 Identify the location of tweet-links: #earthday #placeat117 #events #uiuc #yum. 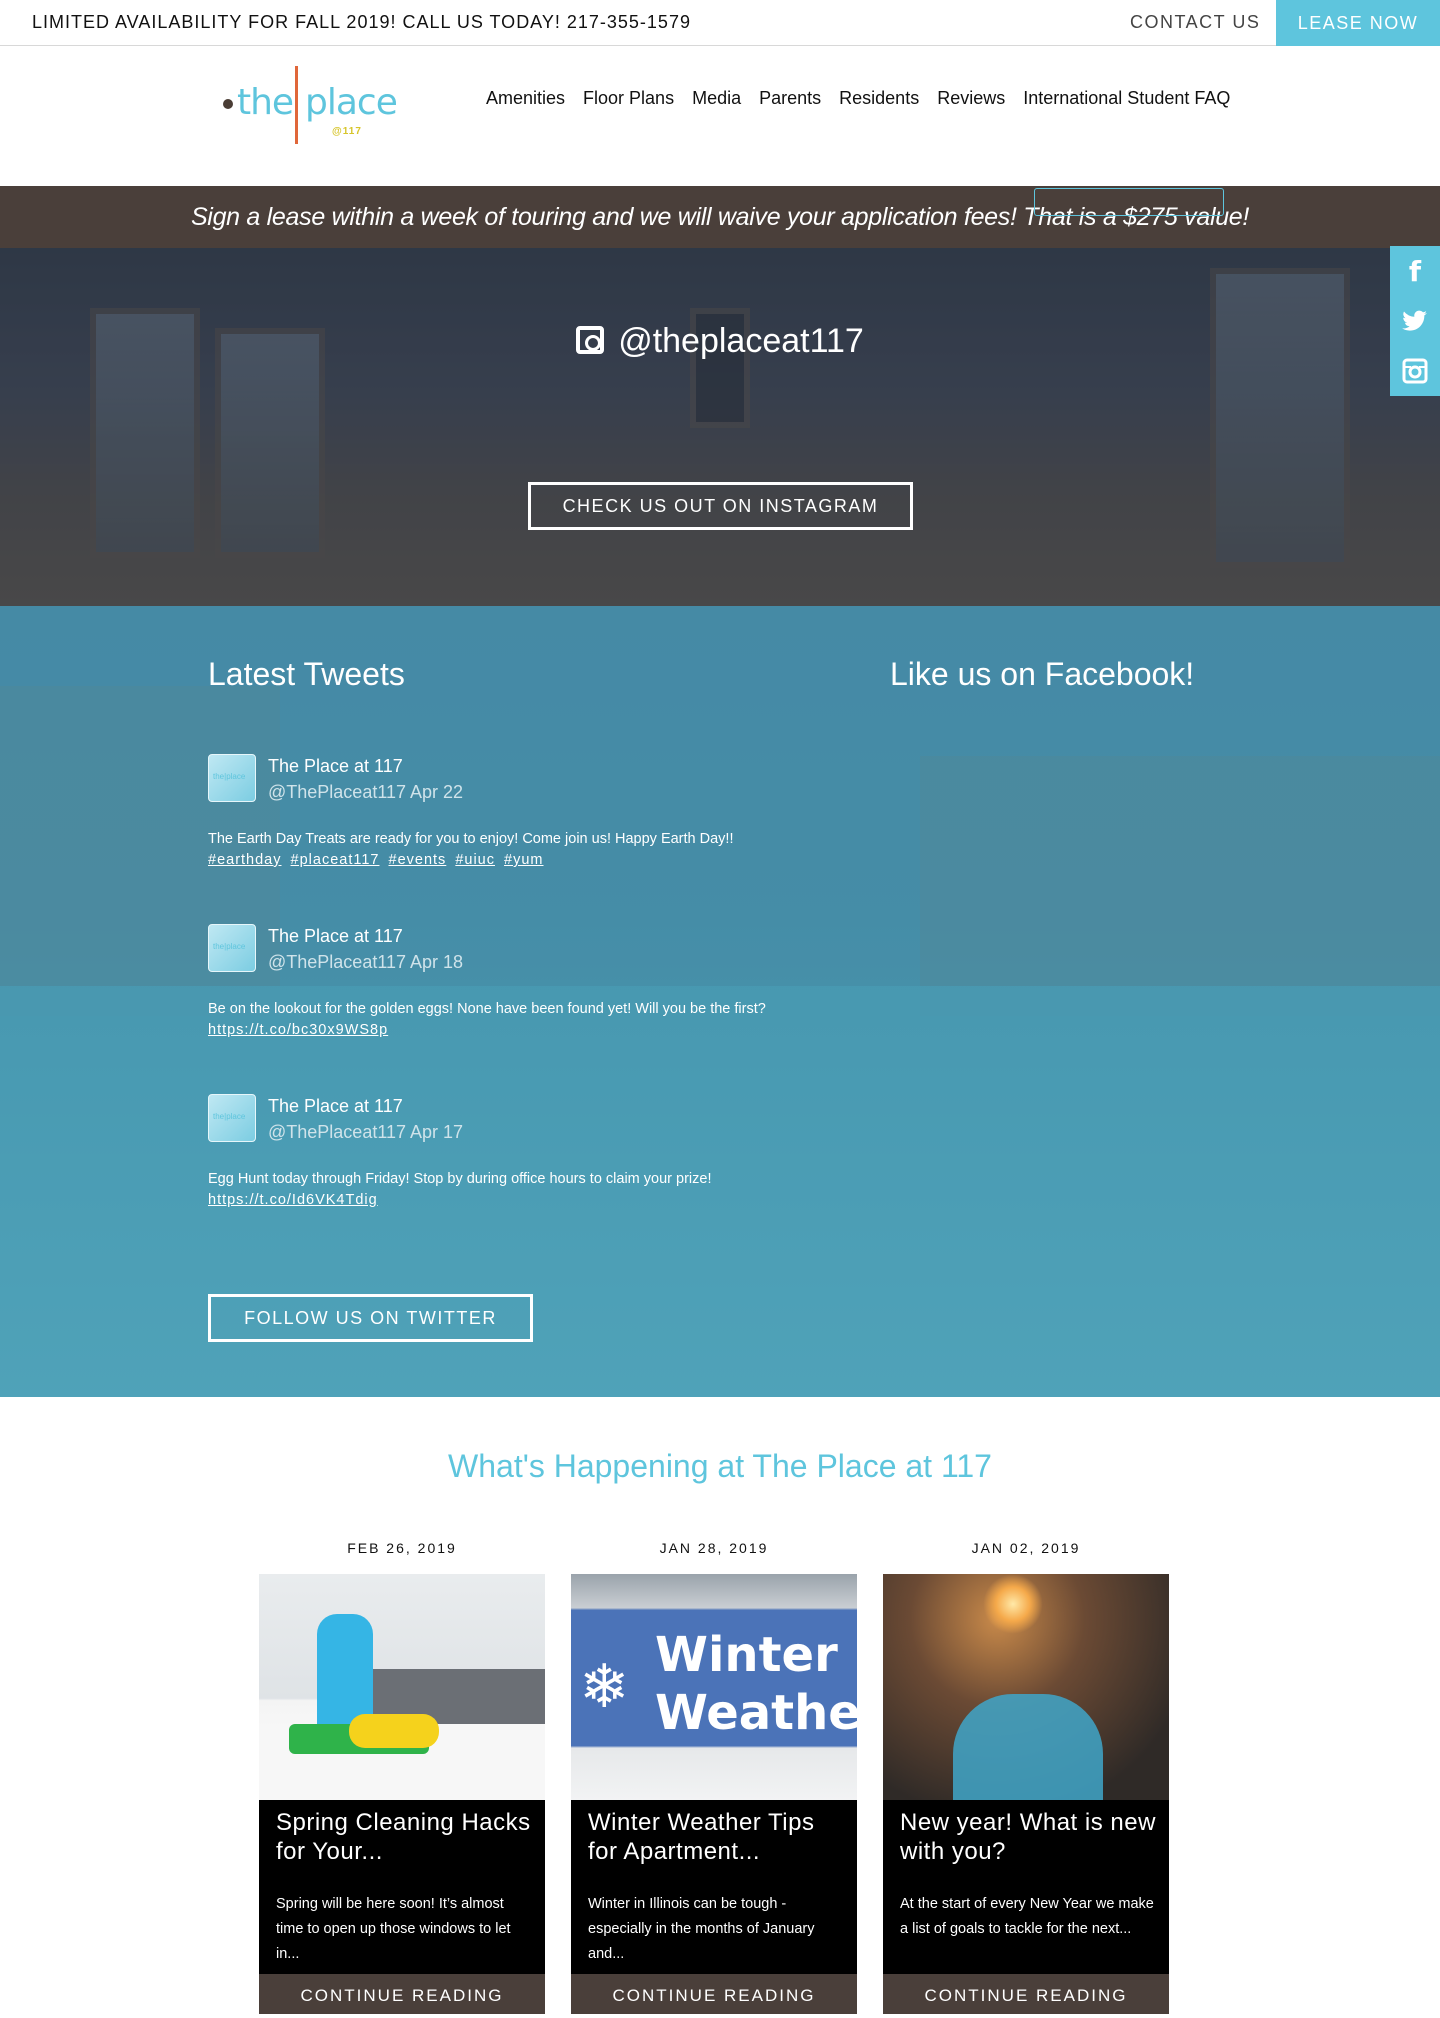
(378, 860).